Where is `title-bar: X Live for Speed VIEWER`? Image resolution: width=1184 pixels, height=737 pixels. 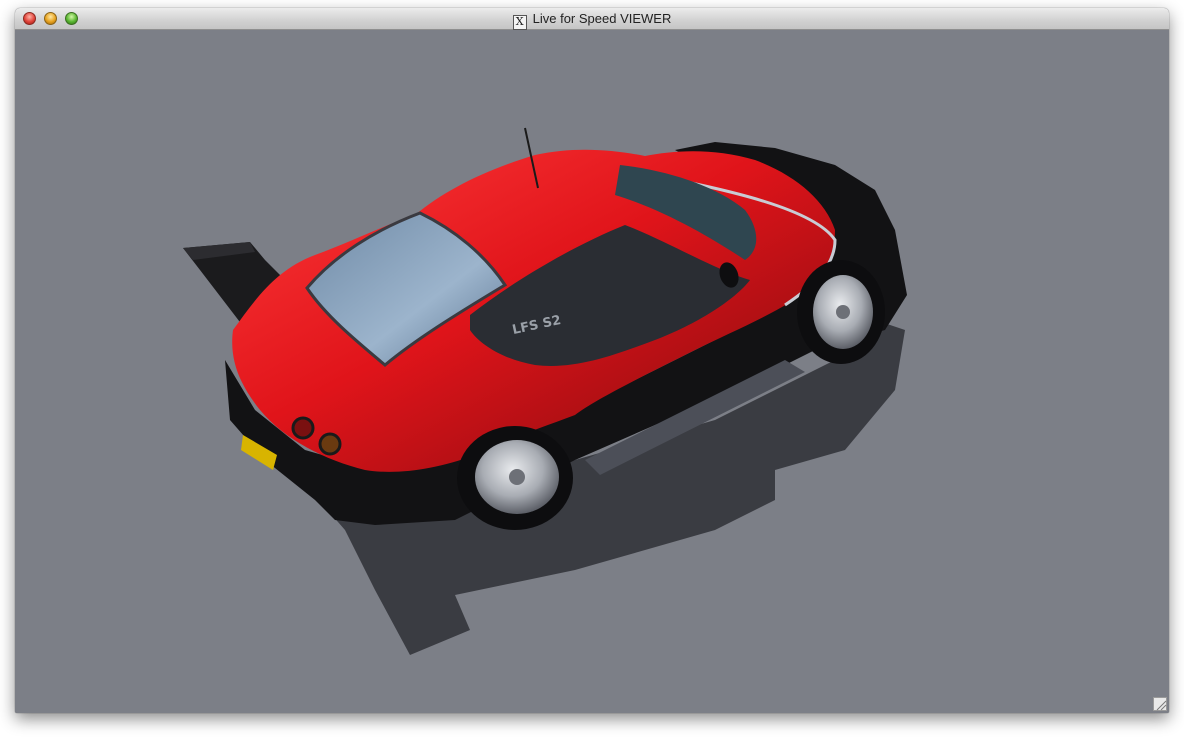 title-bar: X Live for Speed VIEWER is located at coordinates (592, 19).